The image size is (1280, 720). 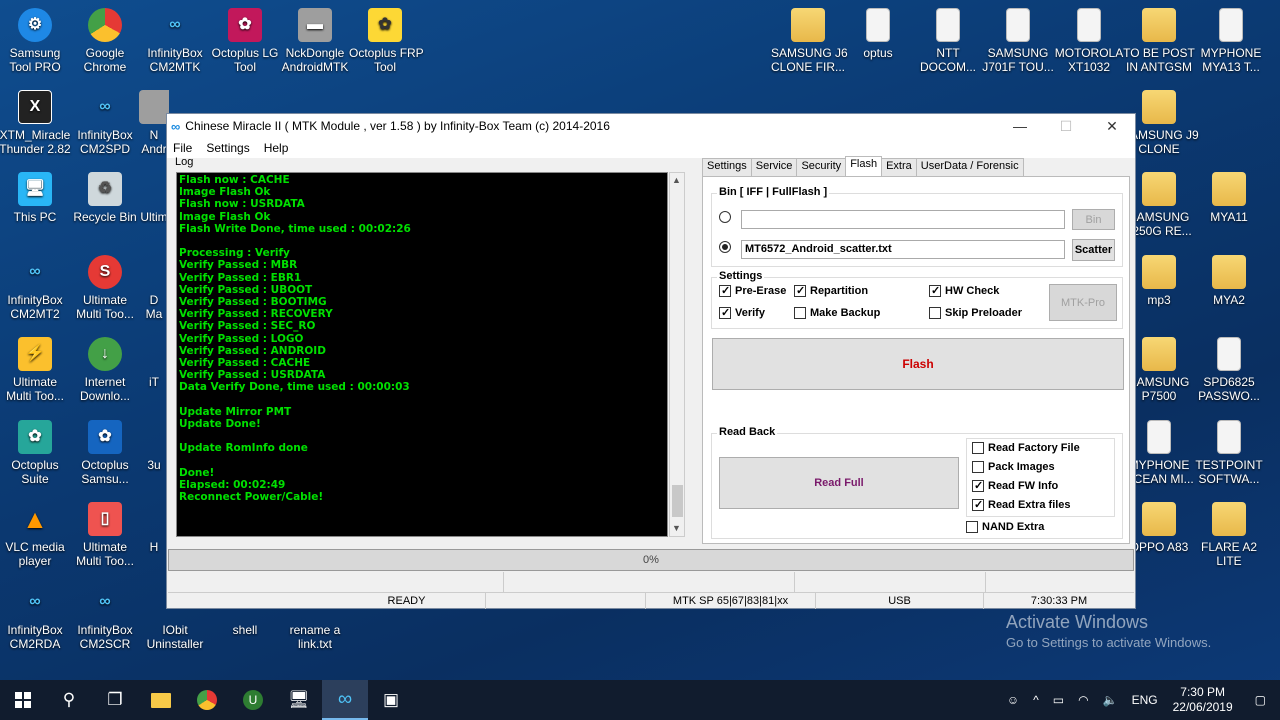 What do you see at coordinates (1083, 302) in the screenshot?
I see `mtk-pro-button: MTK-Pro` at bounding box center [1083, 302].